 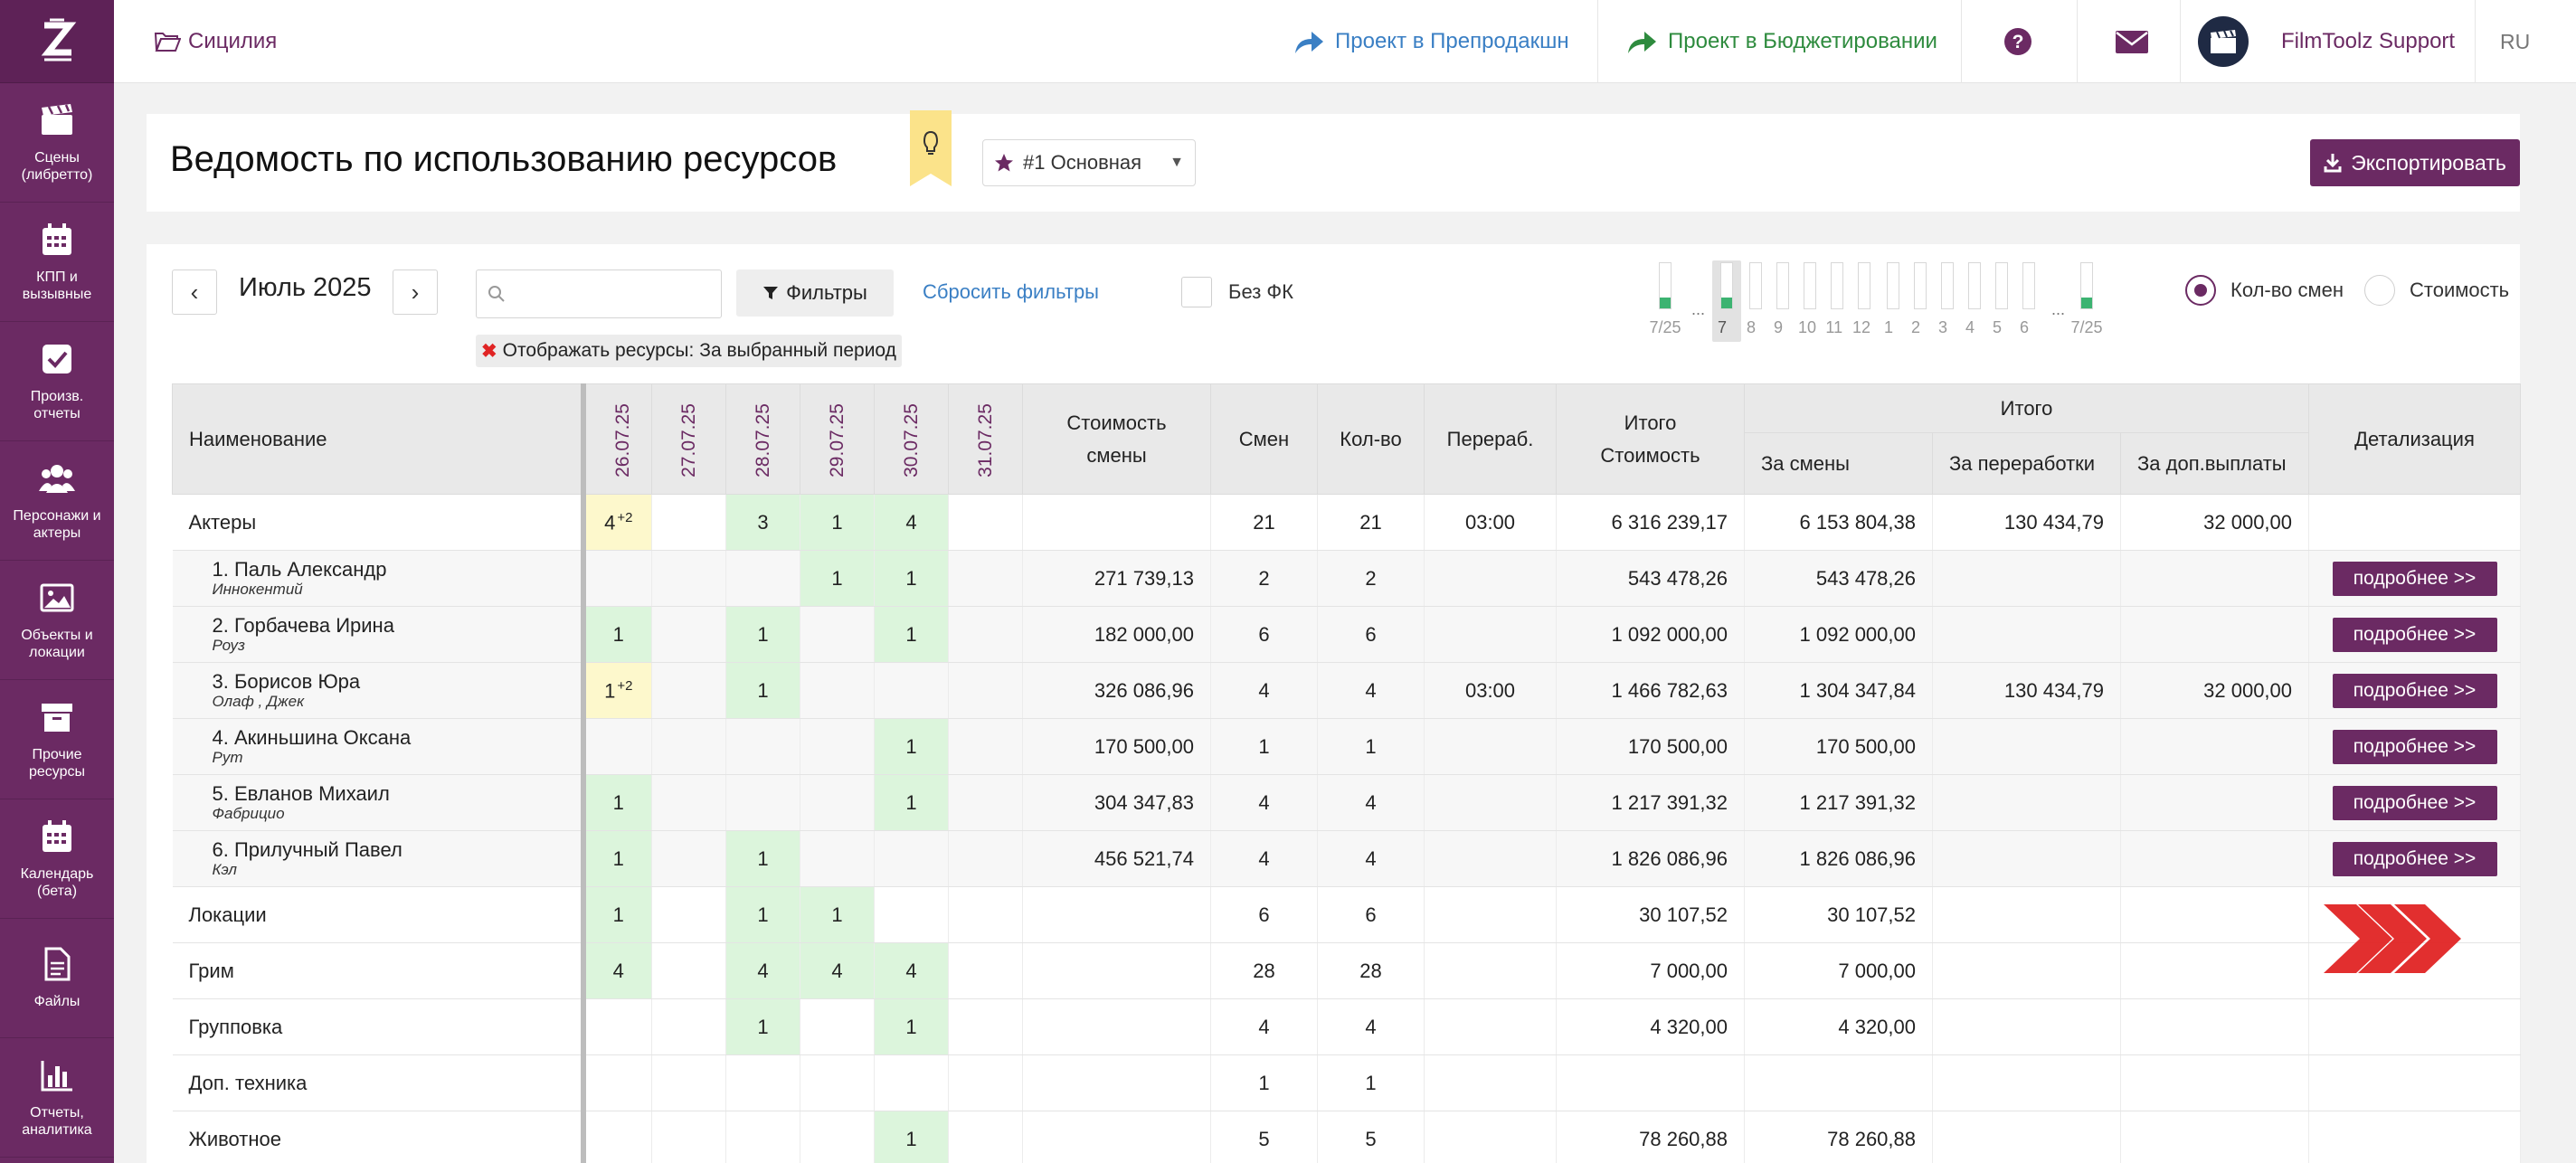 What do you see at coordinates (57, 739) in the screenshot?
I see `sidebar-item-resources: Прочие ресурсы` at bounding box center [57, 739].